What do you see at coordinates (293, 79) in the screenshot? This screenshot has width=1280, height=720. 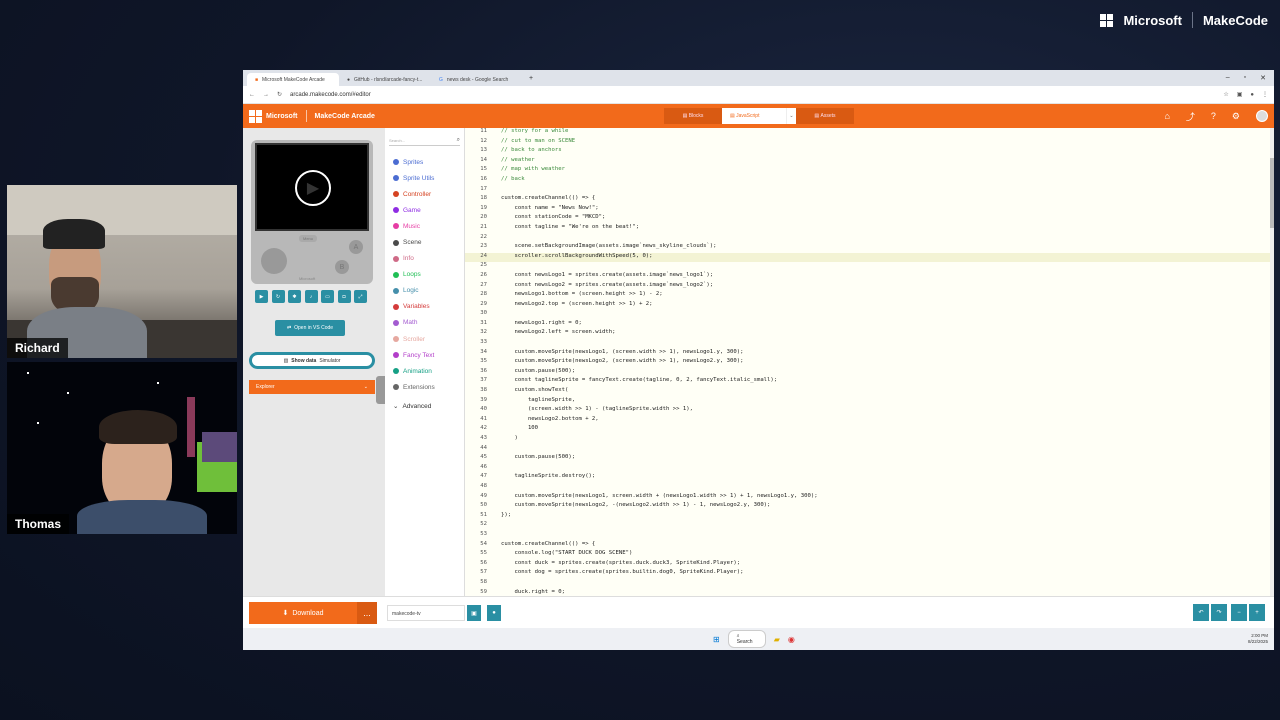 I see `browser-tab: ■ Microsoft MakeCode Arcade` at bounding box center [293, 79].